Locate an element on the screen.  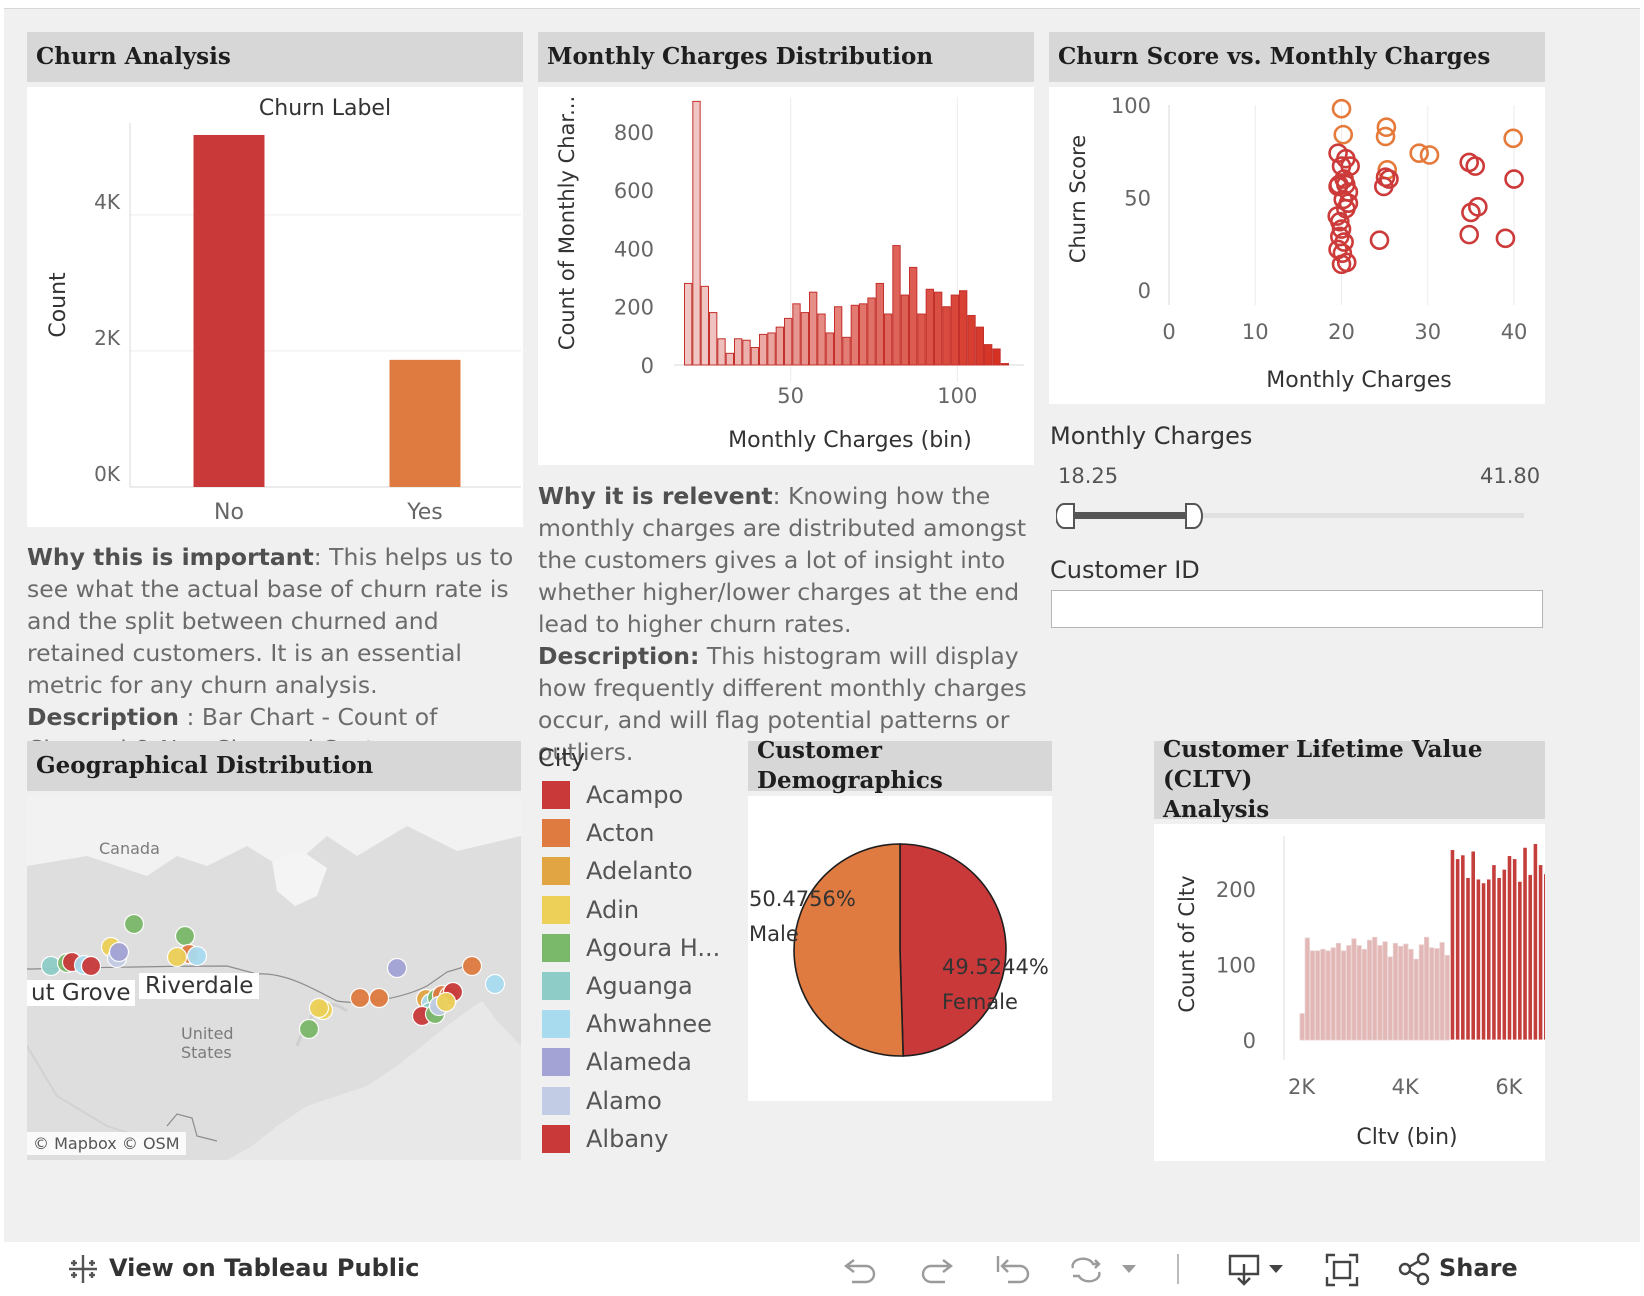
monthly-filter-min: 18.25 is located at coordinates (1088, 476).